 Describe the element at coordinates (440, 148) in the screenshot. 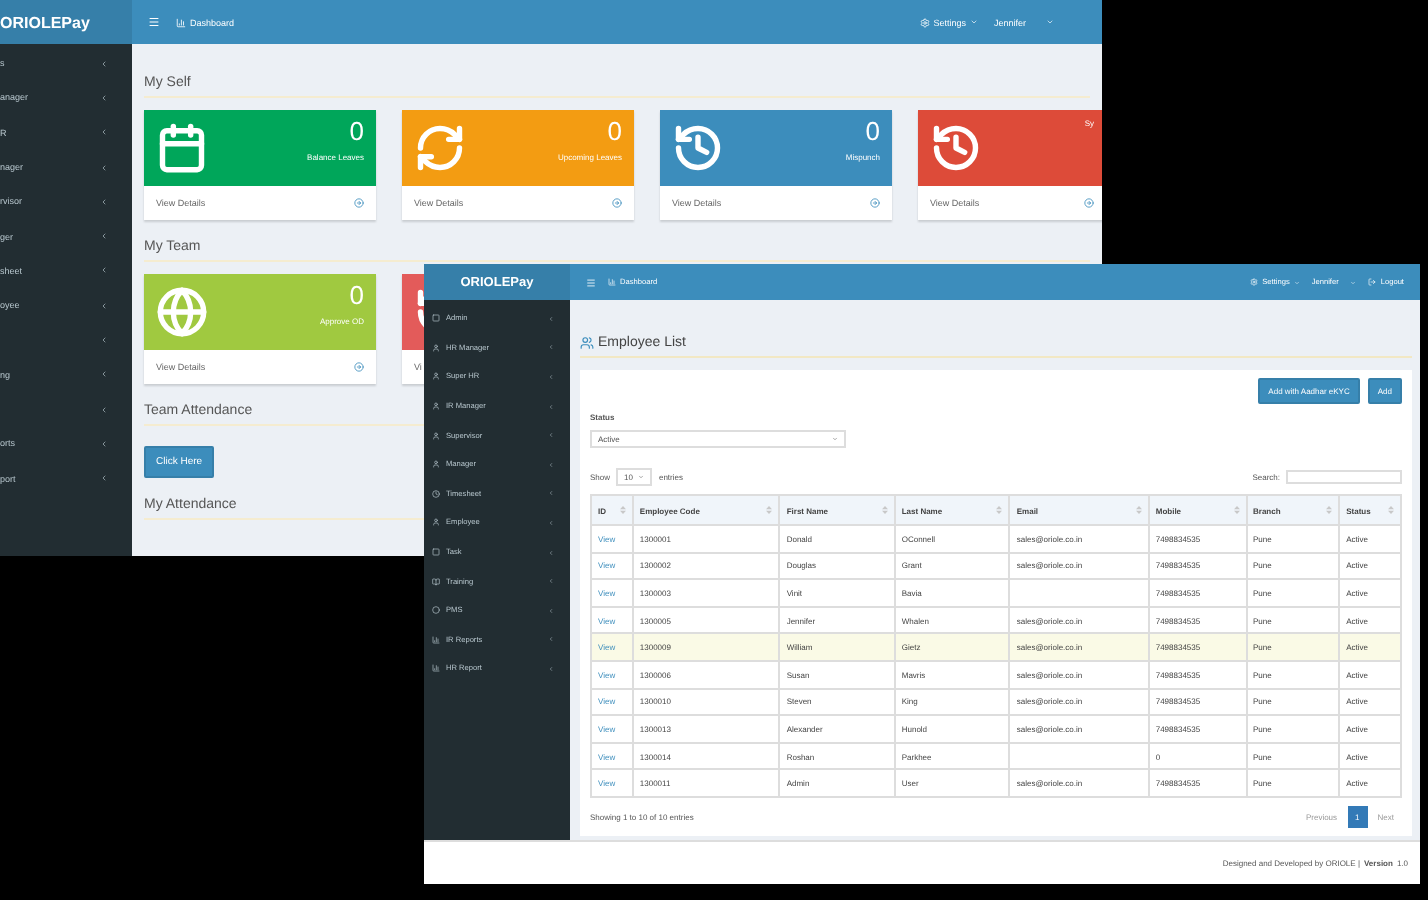

I see `refresh-icon` at that location.